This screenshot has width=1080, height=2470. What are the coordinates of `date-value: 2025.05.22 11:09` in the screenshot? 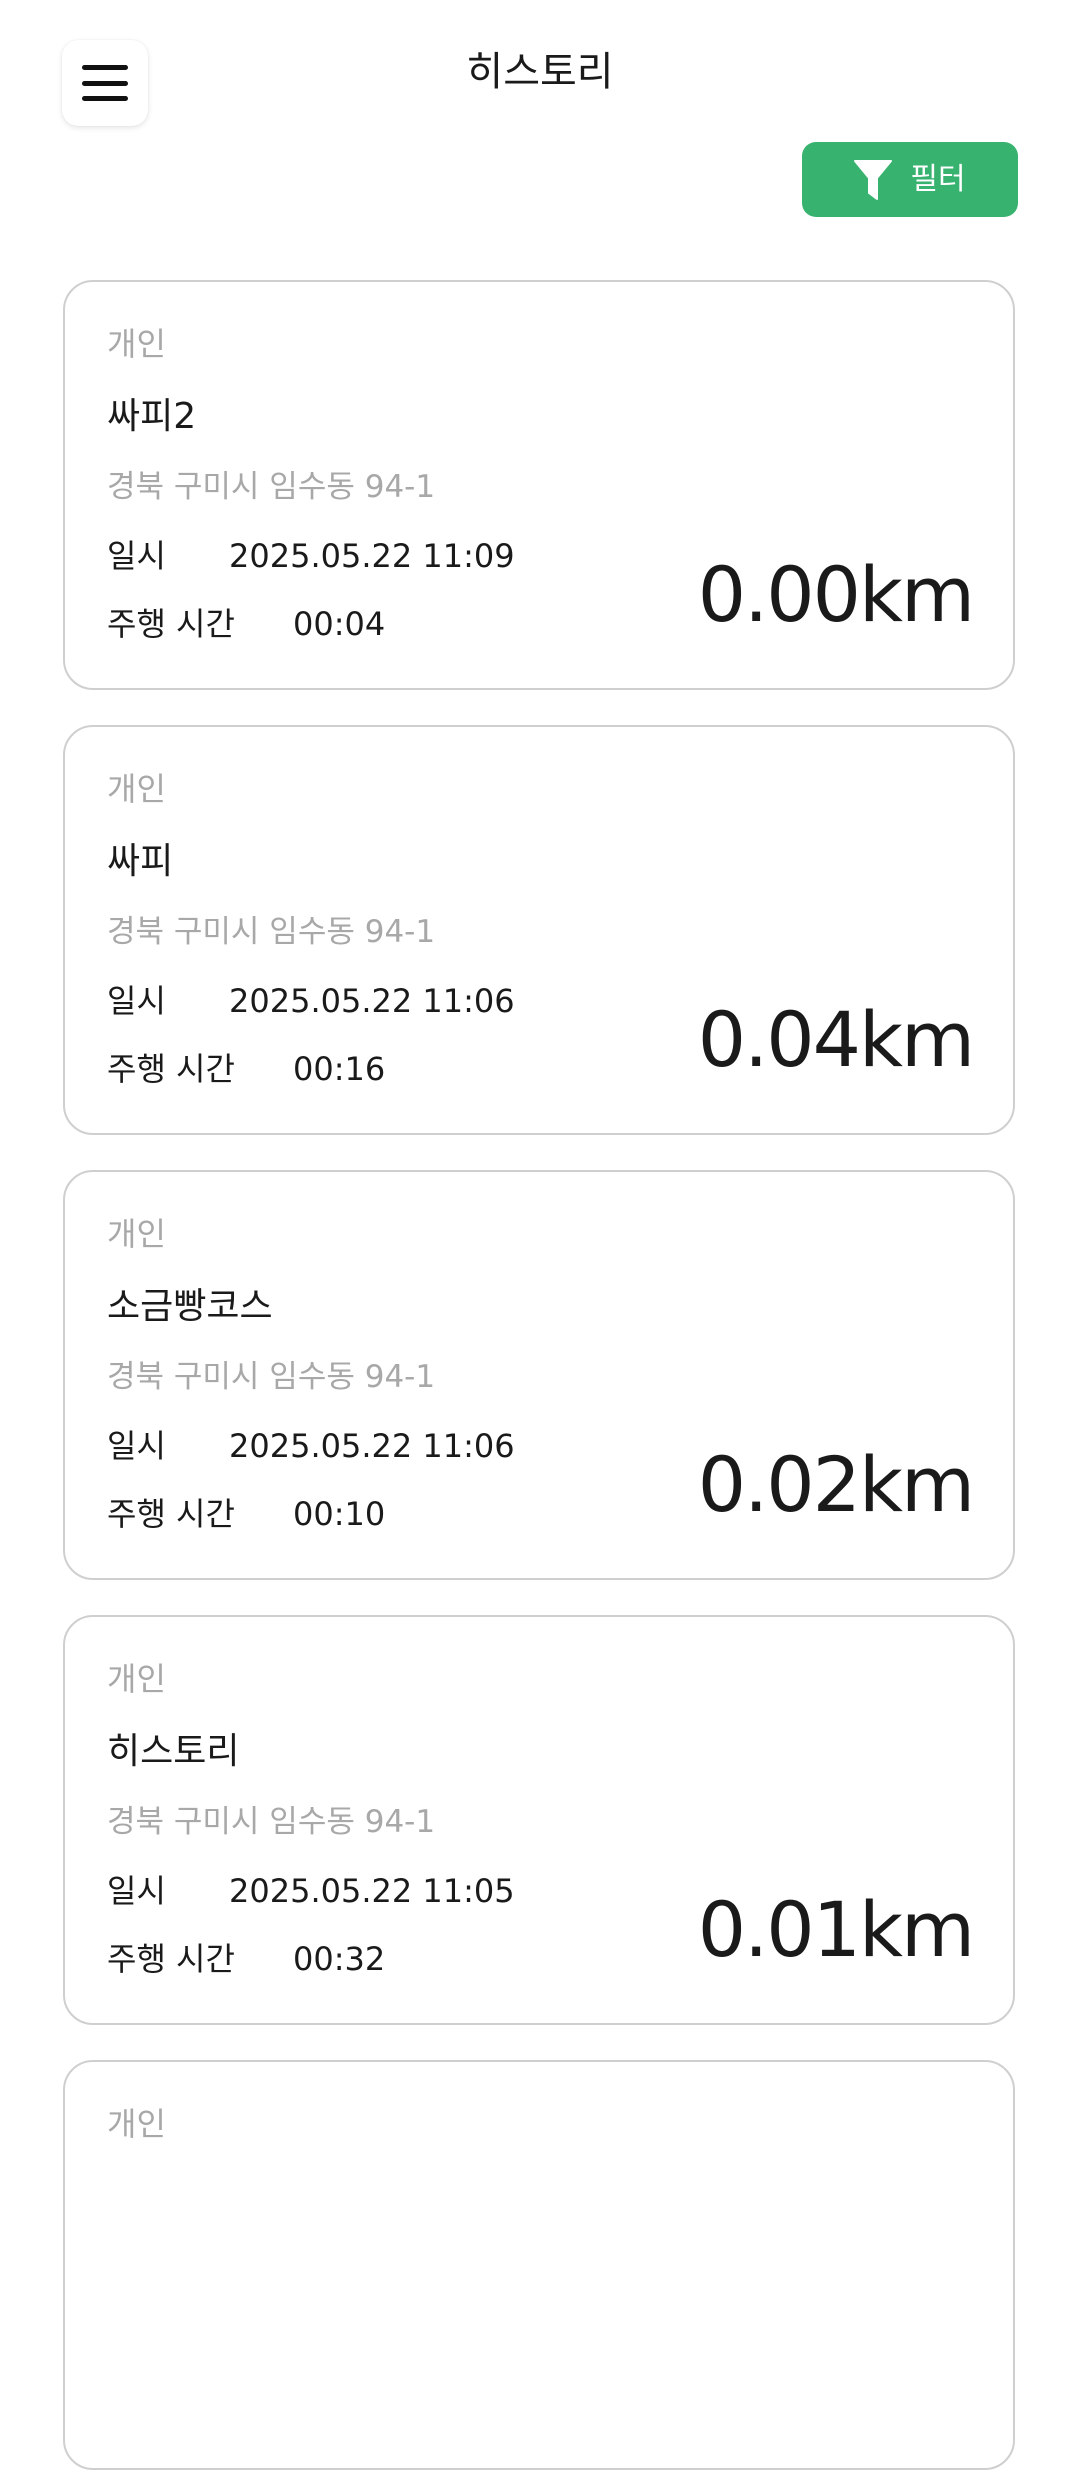 It's located at (372, 556).